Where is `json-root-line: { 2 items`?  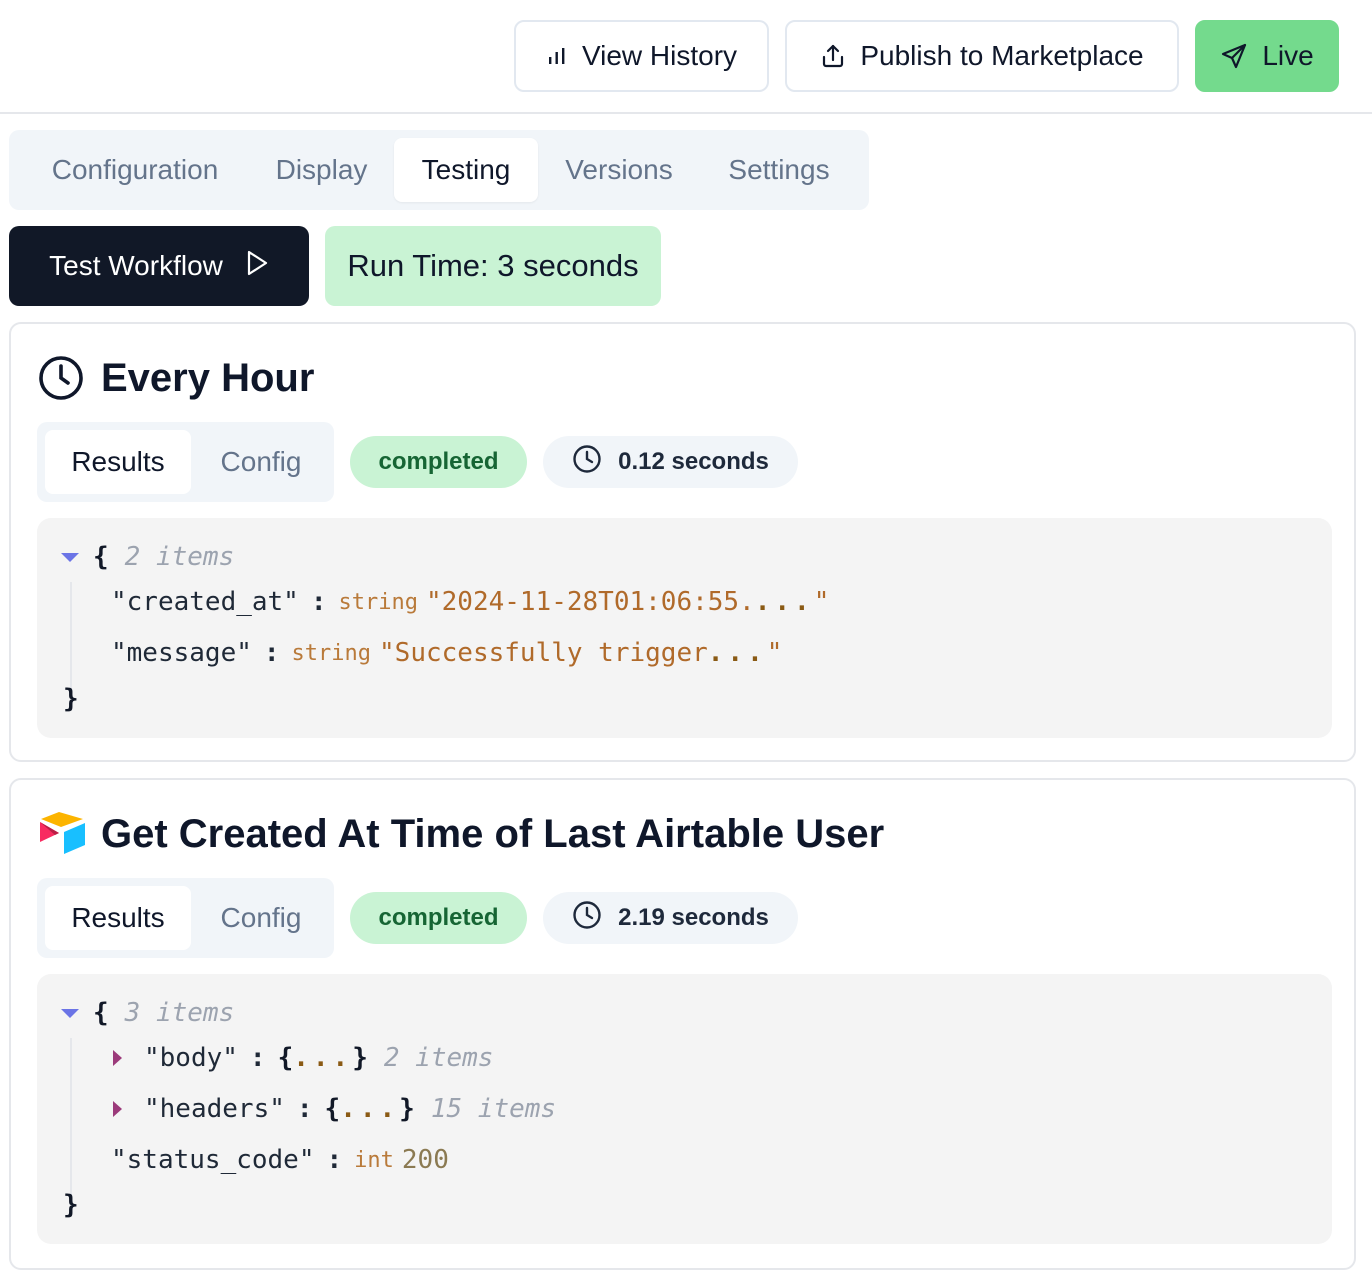 json-root-line: { 2 items is located at coordinates (147, 557).